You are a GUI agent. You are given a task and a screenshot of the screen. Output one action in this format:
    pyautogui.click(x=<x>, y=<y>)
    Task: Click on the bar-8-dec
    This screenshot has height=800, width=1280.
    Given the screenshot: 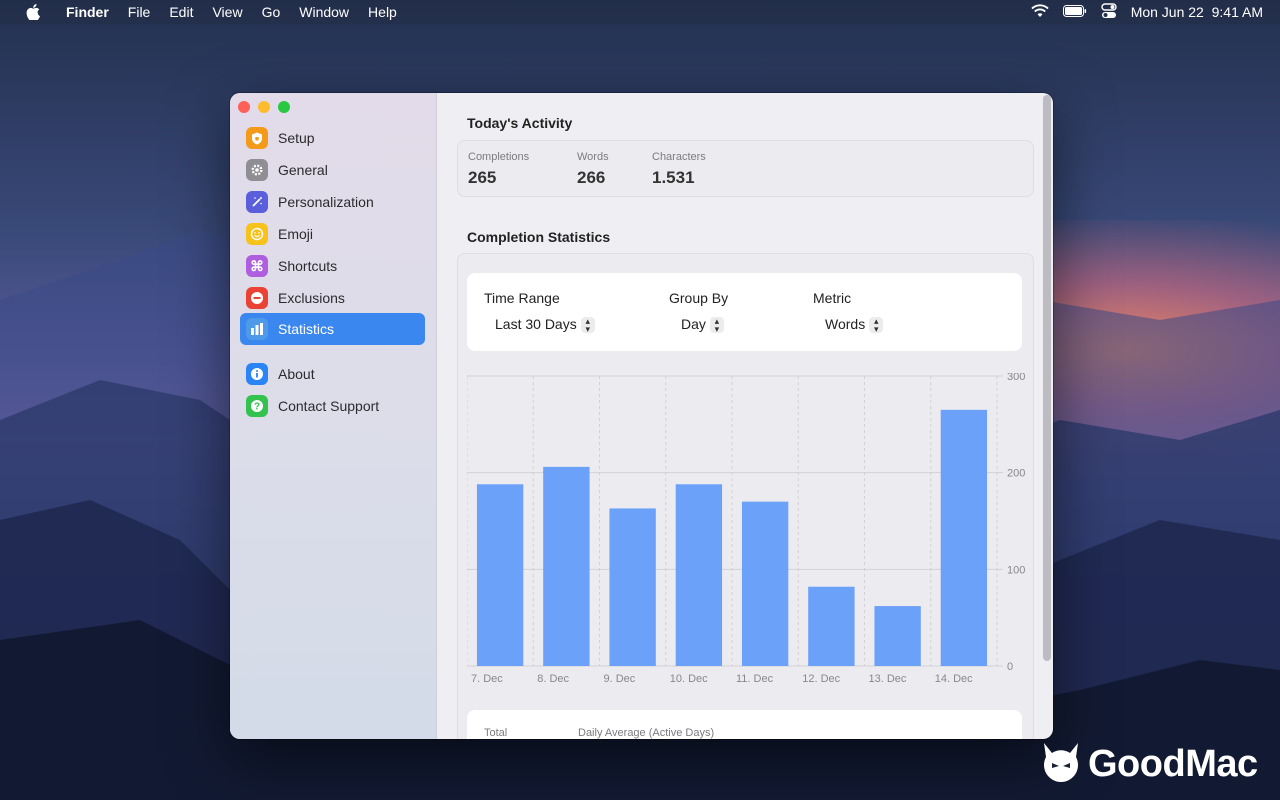 What is the action you would take?
    pyautogui.click(x=566, y=566)
    